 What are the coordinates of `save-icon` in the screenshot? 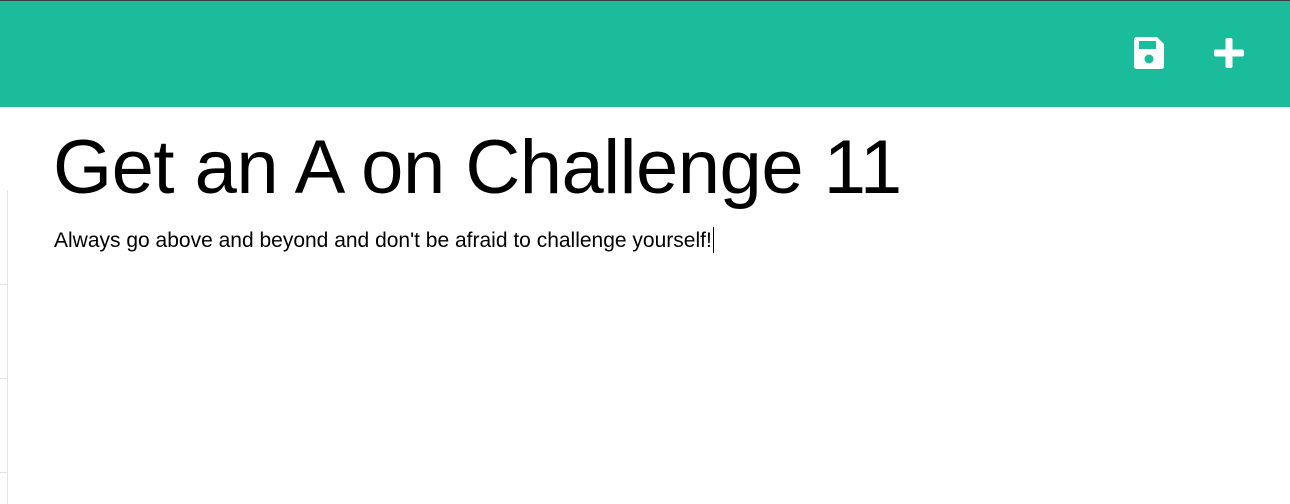 It's located at (1149, 53).